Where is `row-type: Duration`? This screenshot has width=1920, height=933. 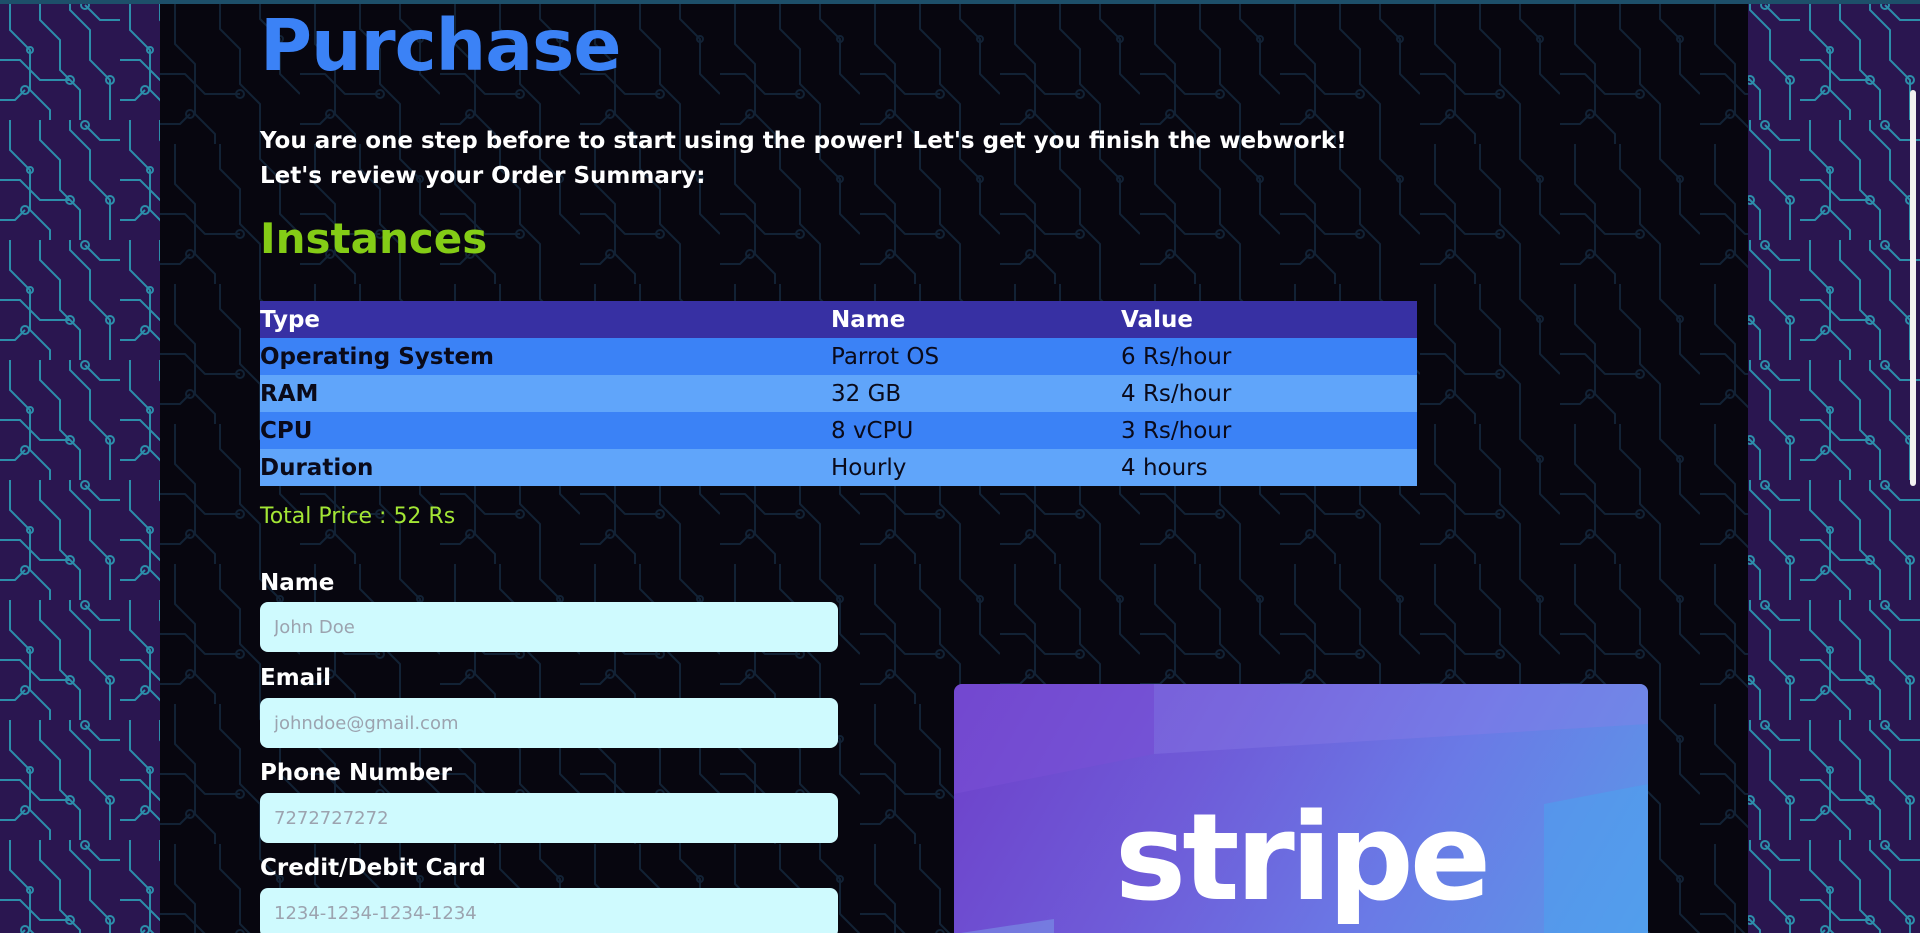 row-type: Duration is located at coordinates (545, 467).